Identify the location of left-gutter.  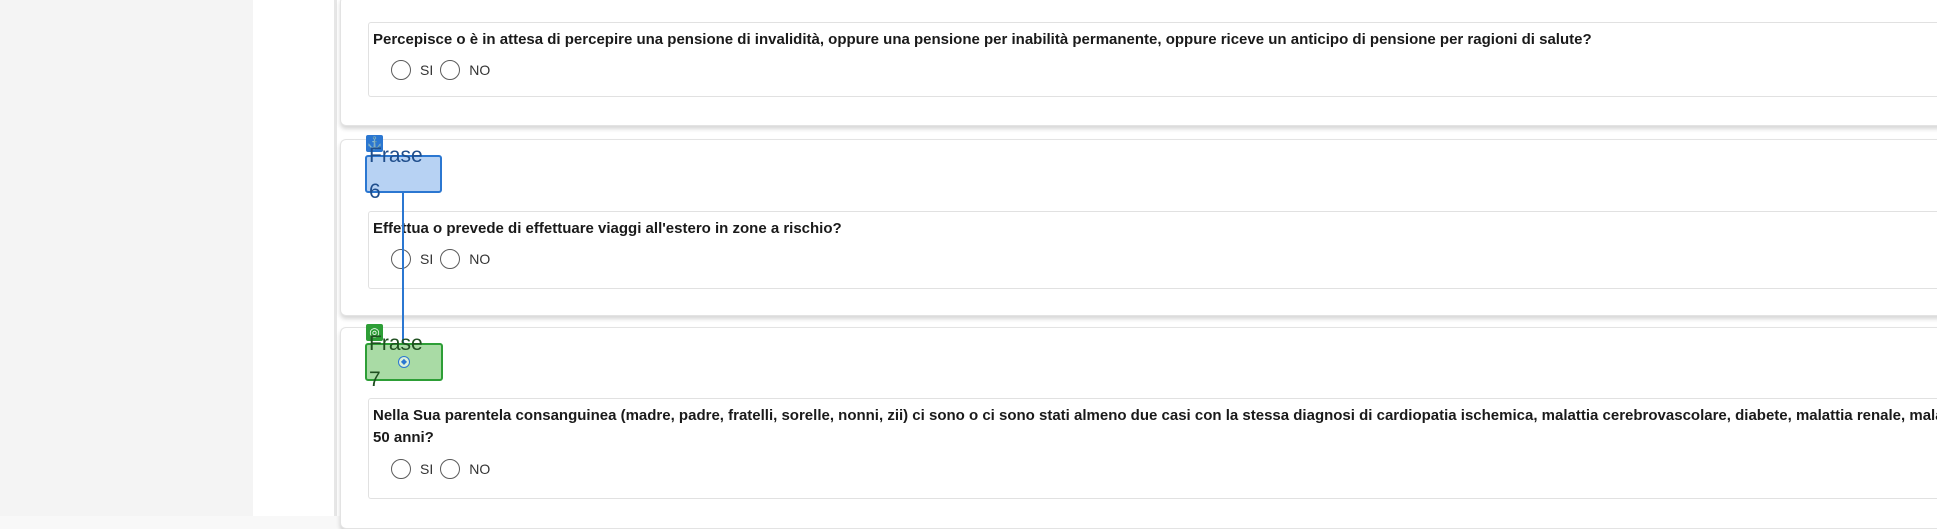
(126, 258).